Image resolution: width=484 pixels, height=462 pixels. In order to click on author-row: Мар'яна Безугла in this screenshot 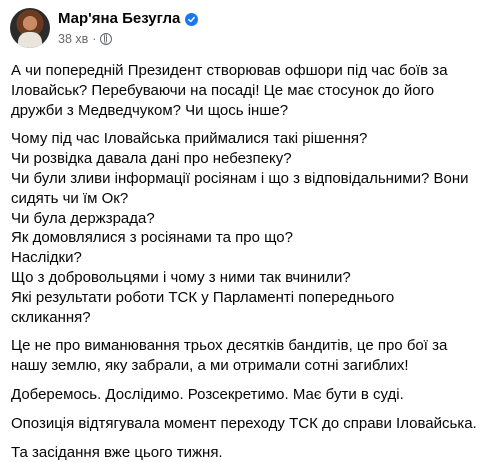, I will do `click(128, 19)`.